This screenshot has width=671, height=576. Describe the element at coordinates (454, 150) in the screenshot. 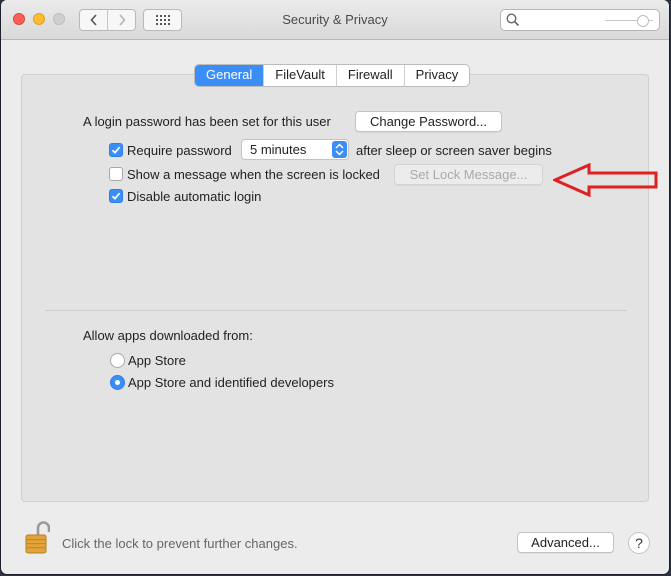

I see `after-sleep-text: after sleep or screen saver begins` at that location.